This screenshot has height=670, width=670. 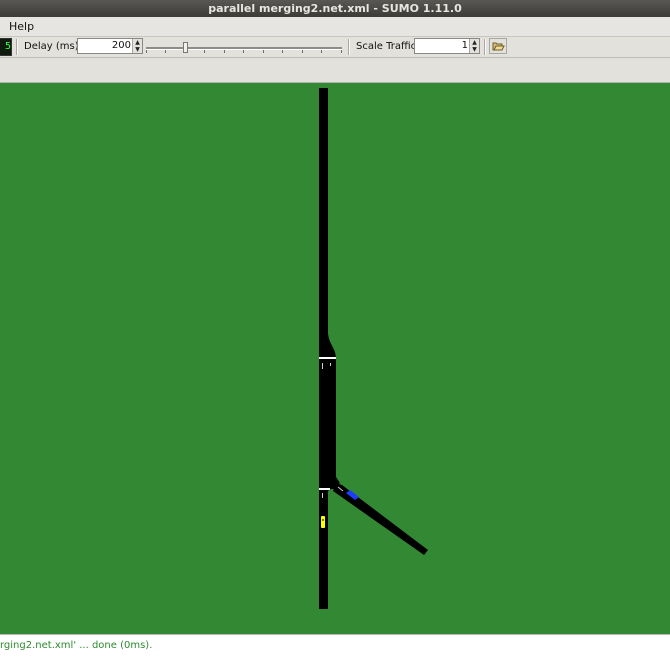 I want to click on junction-line-top, so click(x=327, y=358).